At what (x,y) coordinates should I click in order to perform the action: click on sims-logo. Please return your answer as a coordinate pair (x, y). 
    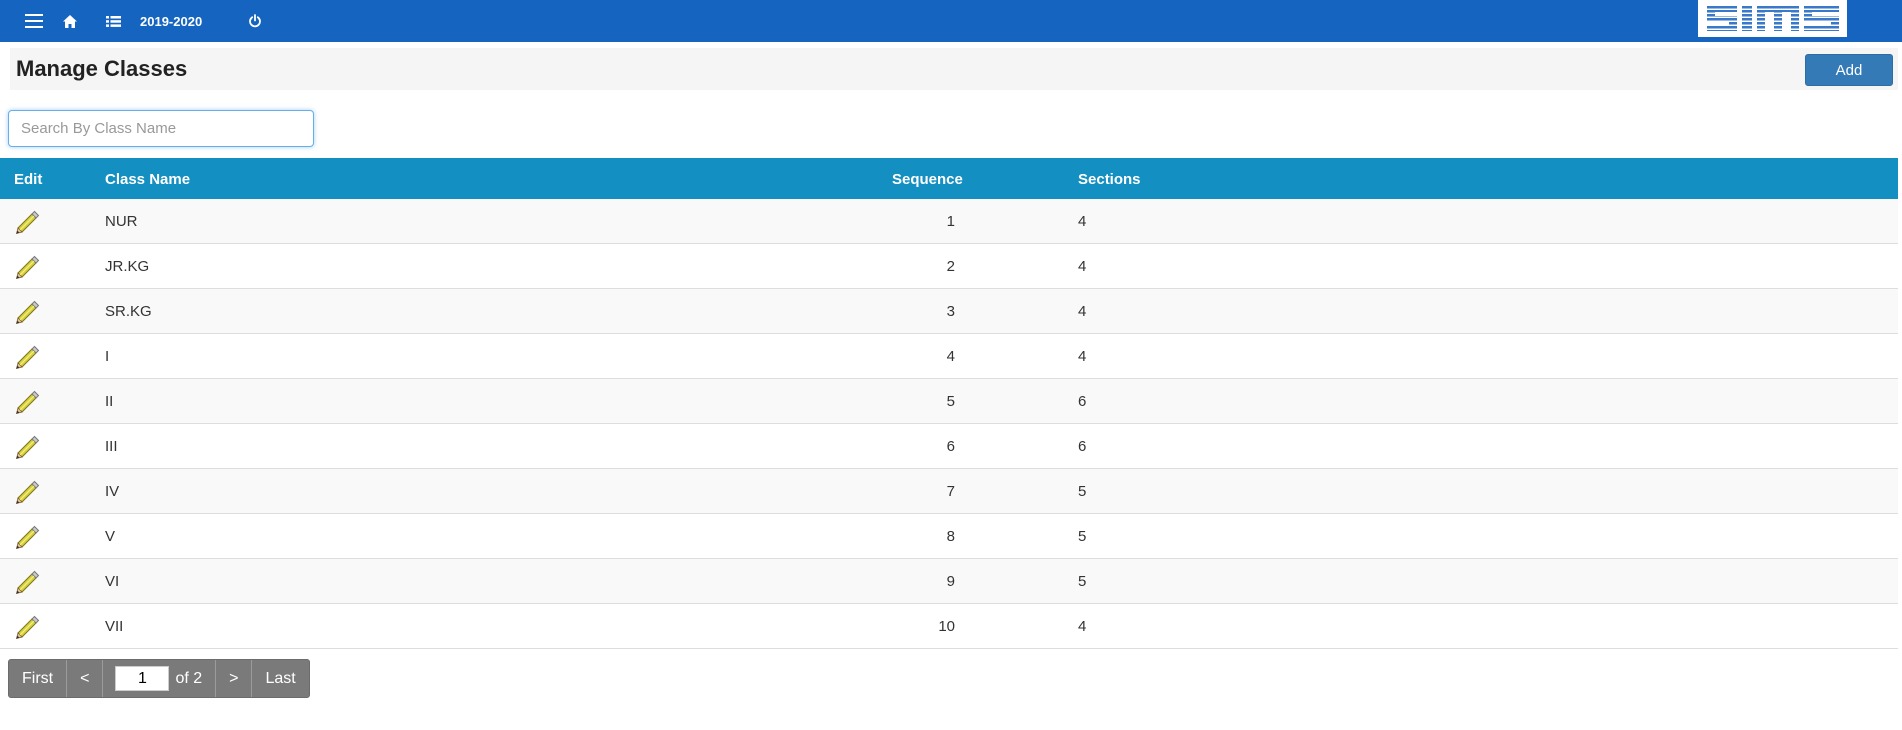
    Looking at the image, I should click on (1772, 18).